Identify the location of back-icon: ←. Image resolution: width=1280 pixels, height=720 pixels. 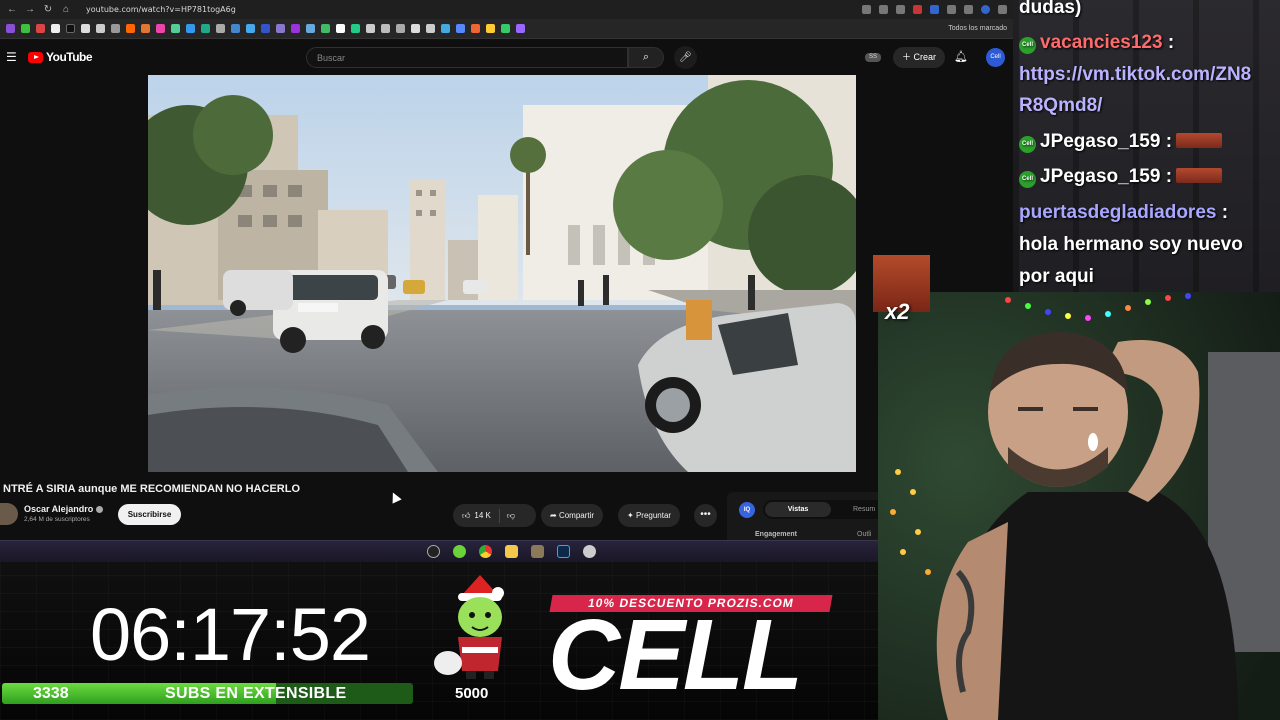
(12, 9).